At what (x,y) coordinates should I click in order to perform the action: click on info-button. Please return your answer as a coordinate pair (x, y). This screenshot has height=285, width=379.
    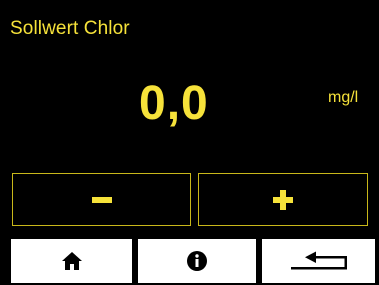
    Looking at the image, I should click on (197, 261).